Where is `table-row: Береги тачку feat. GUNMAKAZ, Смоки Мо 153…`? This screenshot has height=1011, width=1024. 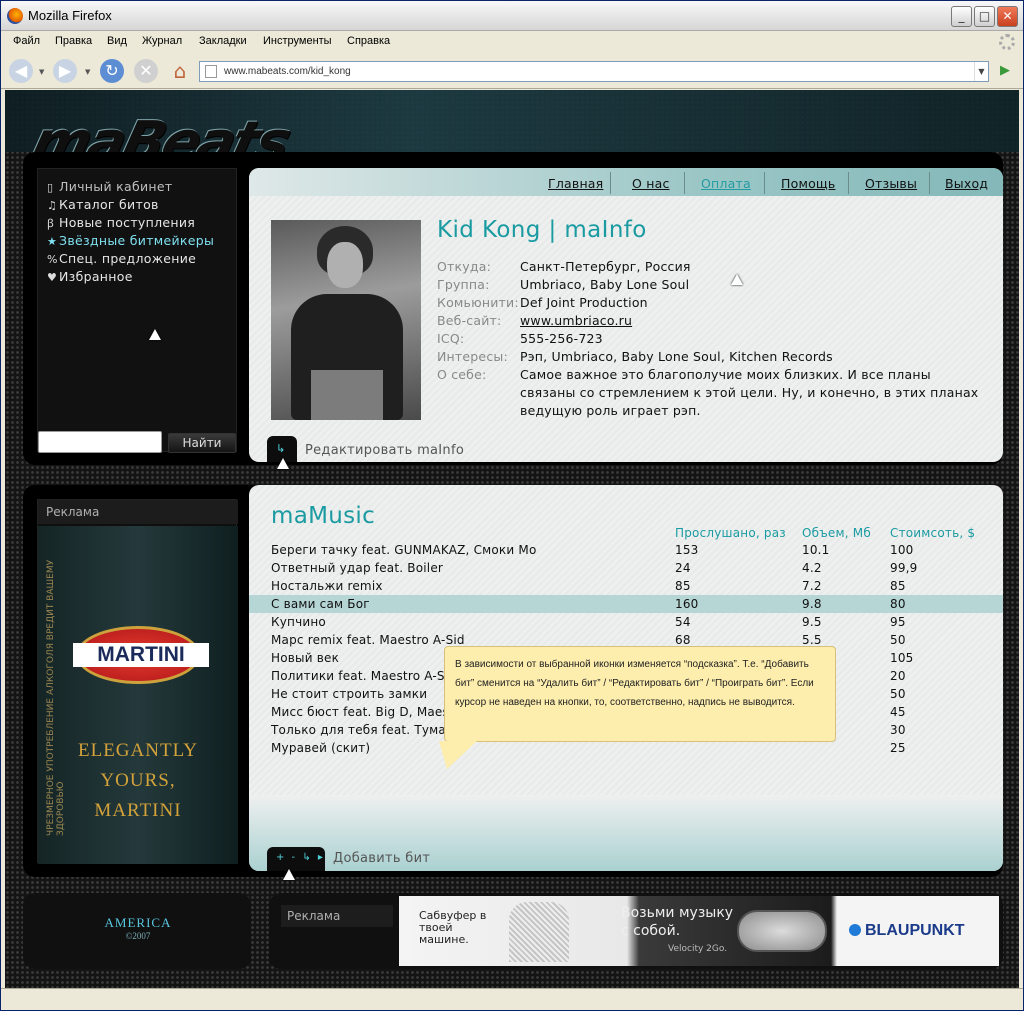 table-row: Береги тачку feat. GUNMAKAZ, Смоки Мо 153… is located at coordinates (626, 550).